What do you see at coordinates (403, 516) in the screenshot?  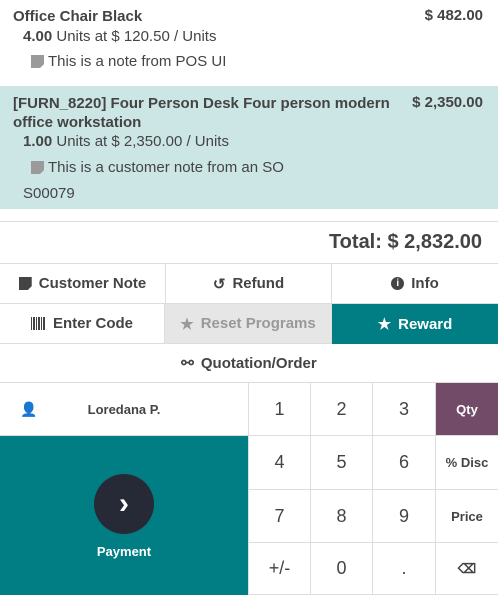 I see `numpad-key: 9` at bounding box center [403, 516].